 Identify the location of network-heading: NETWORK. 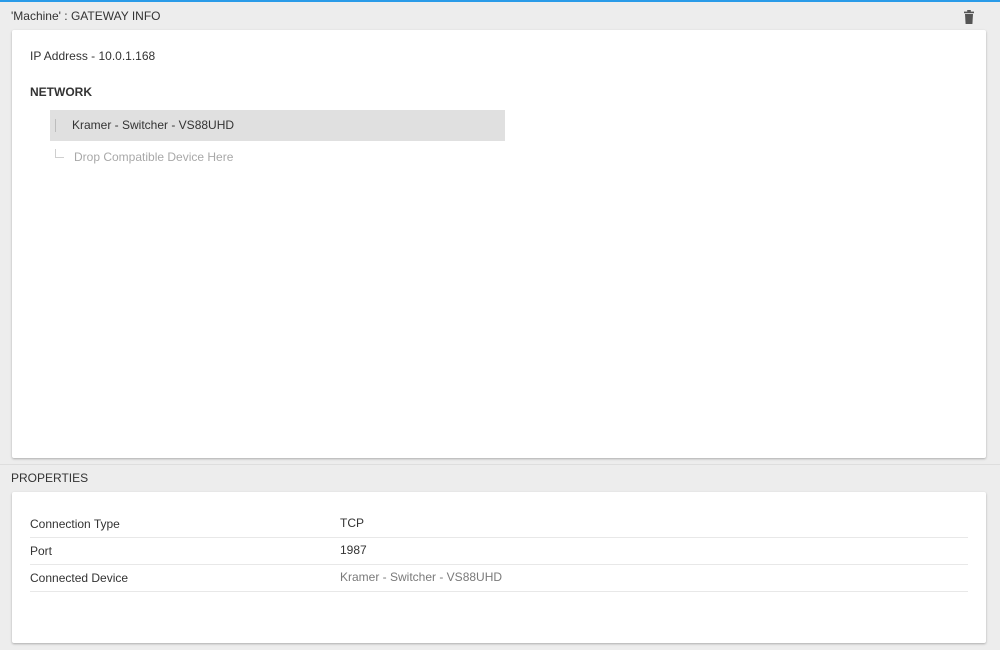
(61, 92).